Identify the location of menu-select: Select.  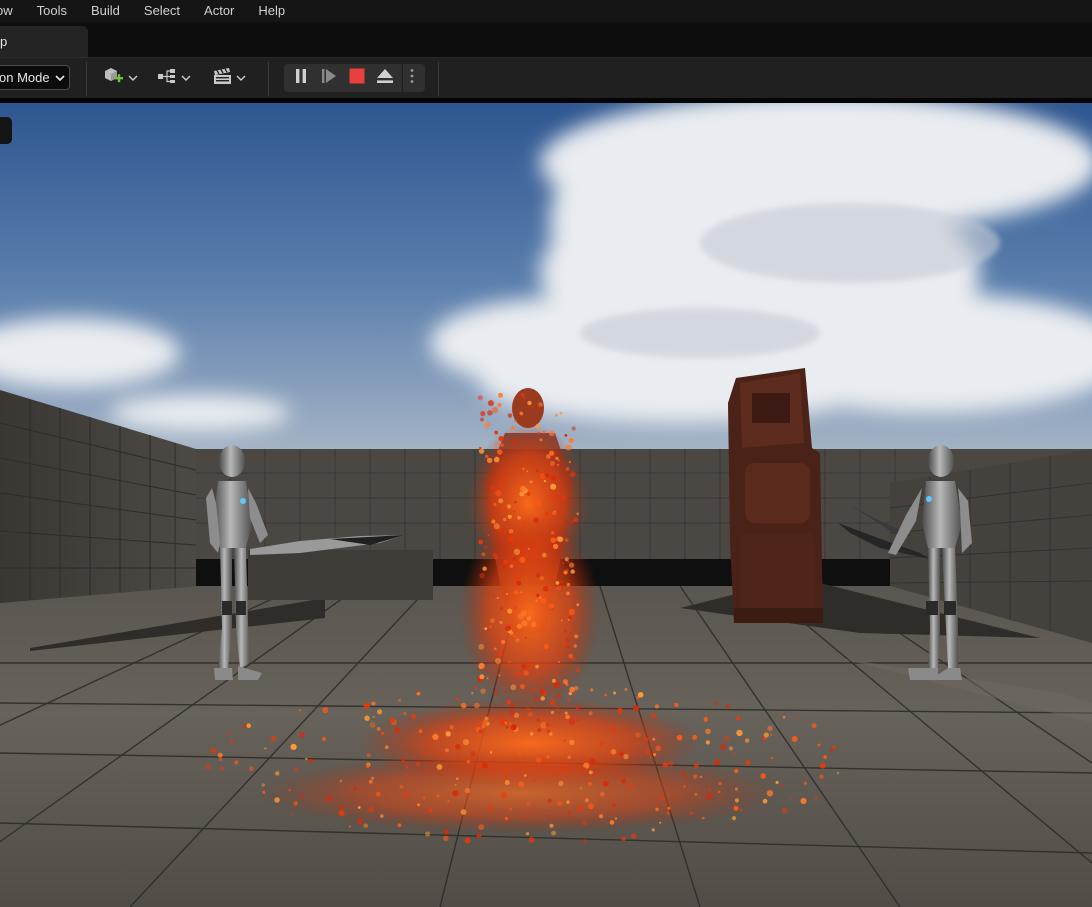
(162, 11).